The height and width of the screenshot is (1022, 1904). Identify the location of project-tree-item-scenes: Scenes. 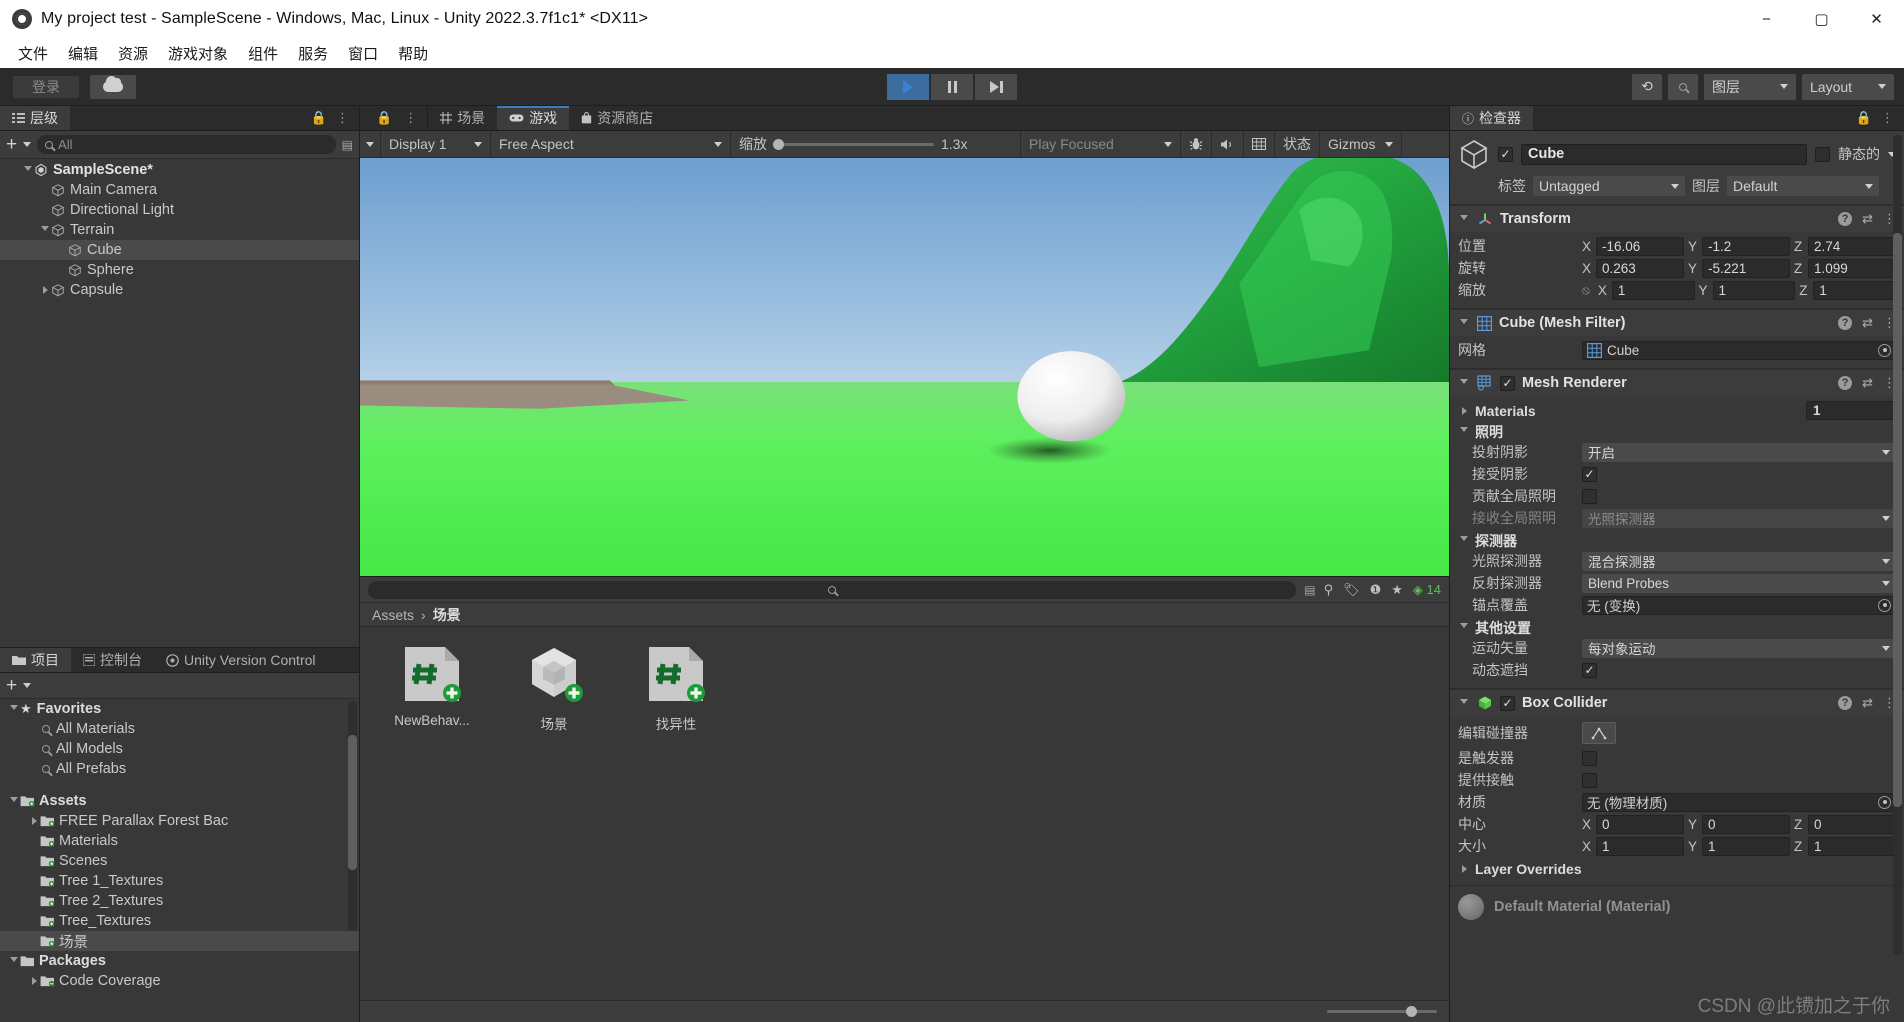
(179, 861).